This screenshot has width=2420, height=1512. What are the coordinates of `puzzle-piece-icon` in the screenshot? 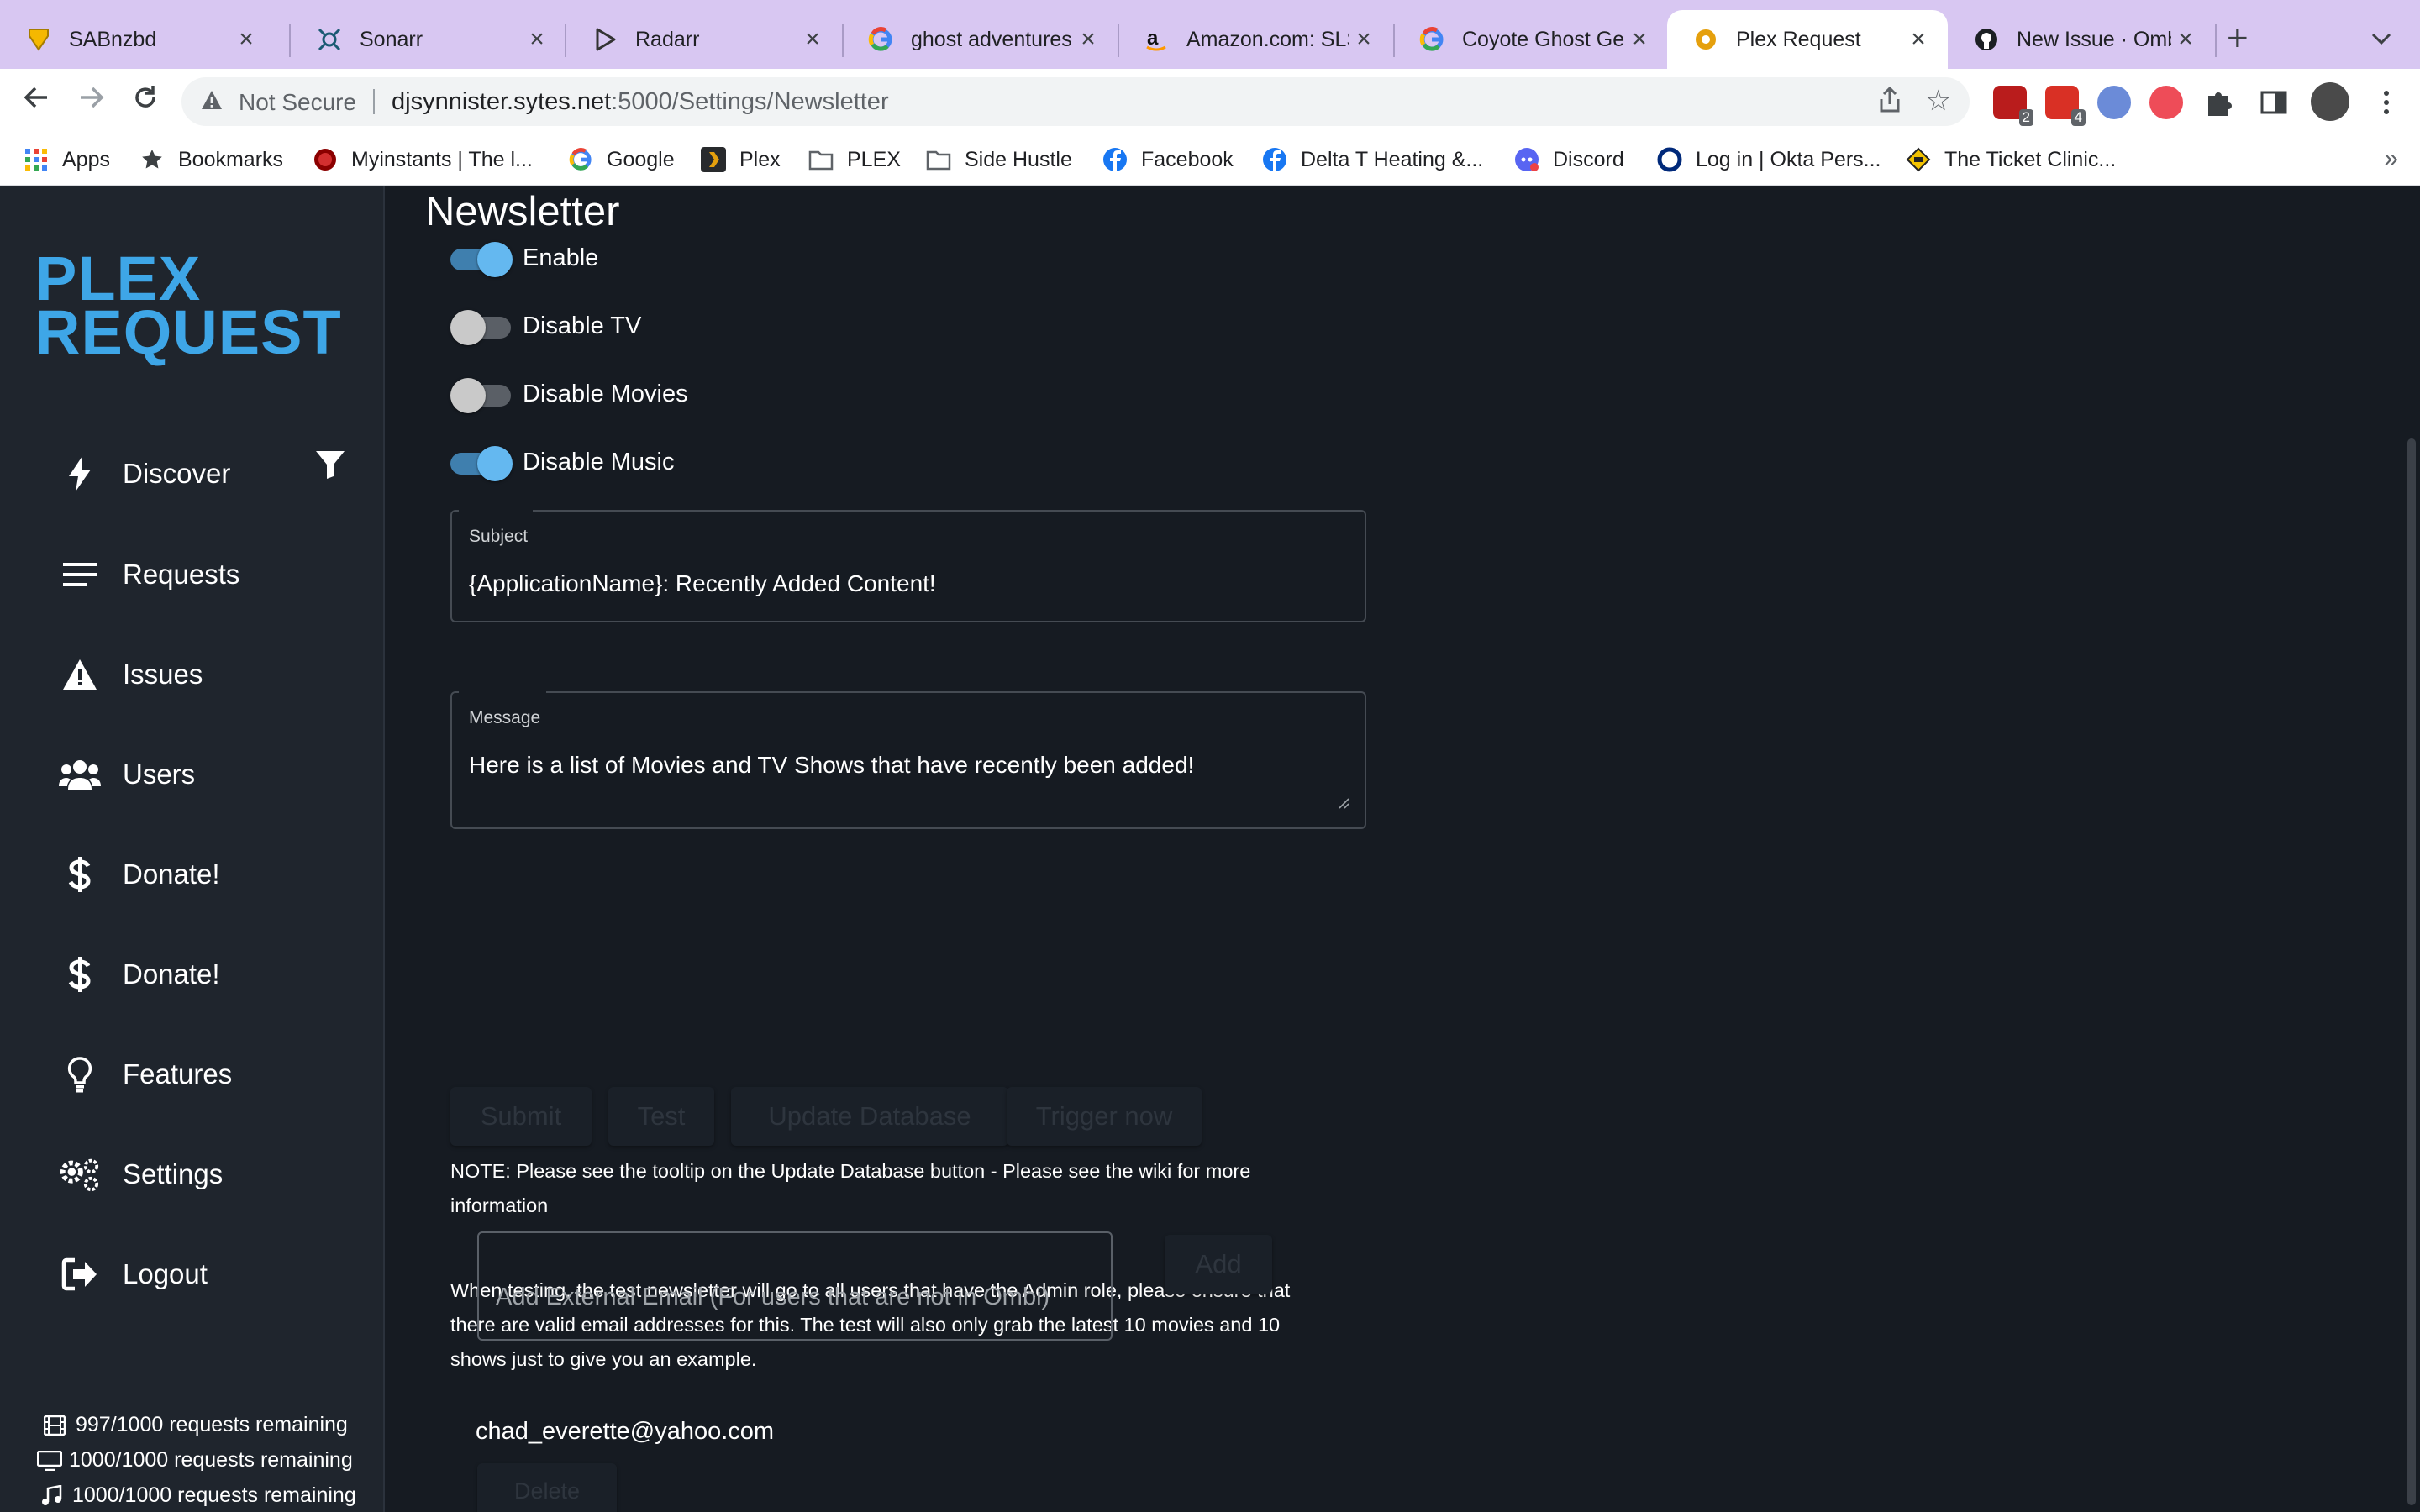 It's located at (2218, 102).